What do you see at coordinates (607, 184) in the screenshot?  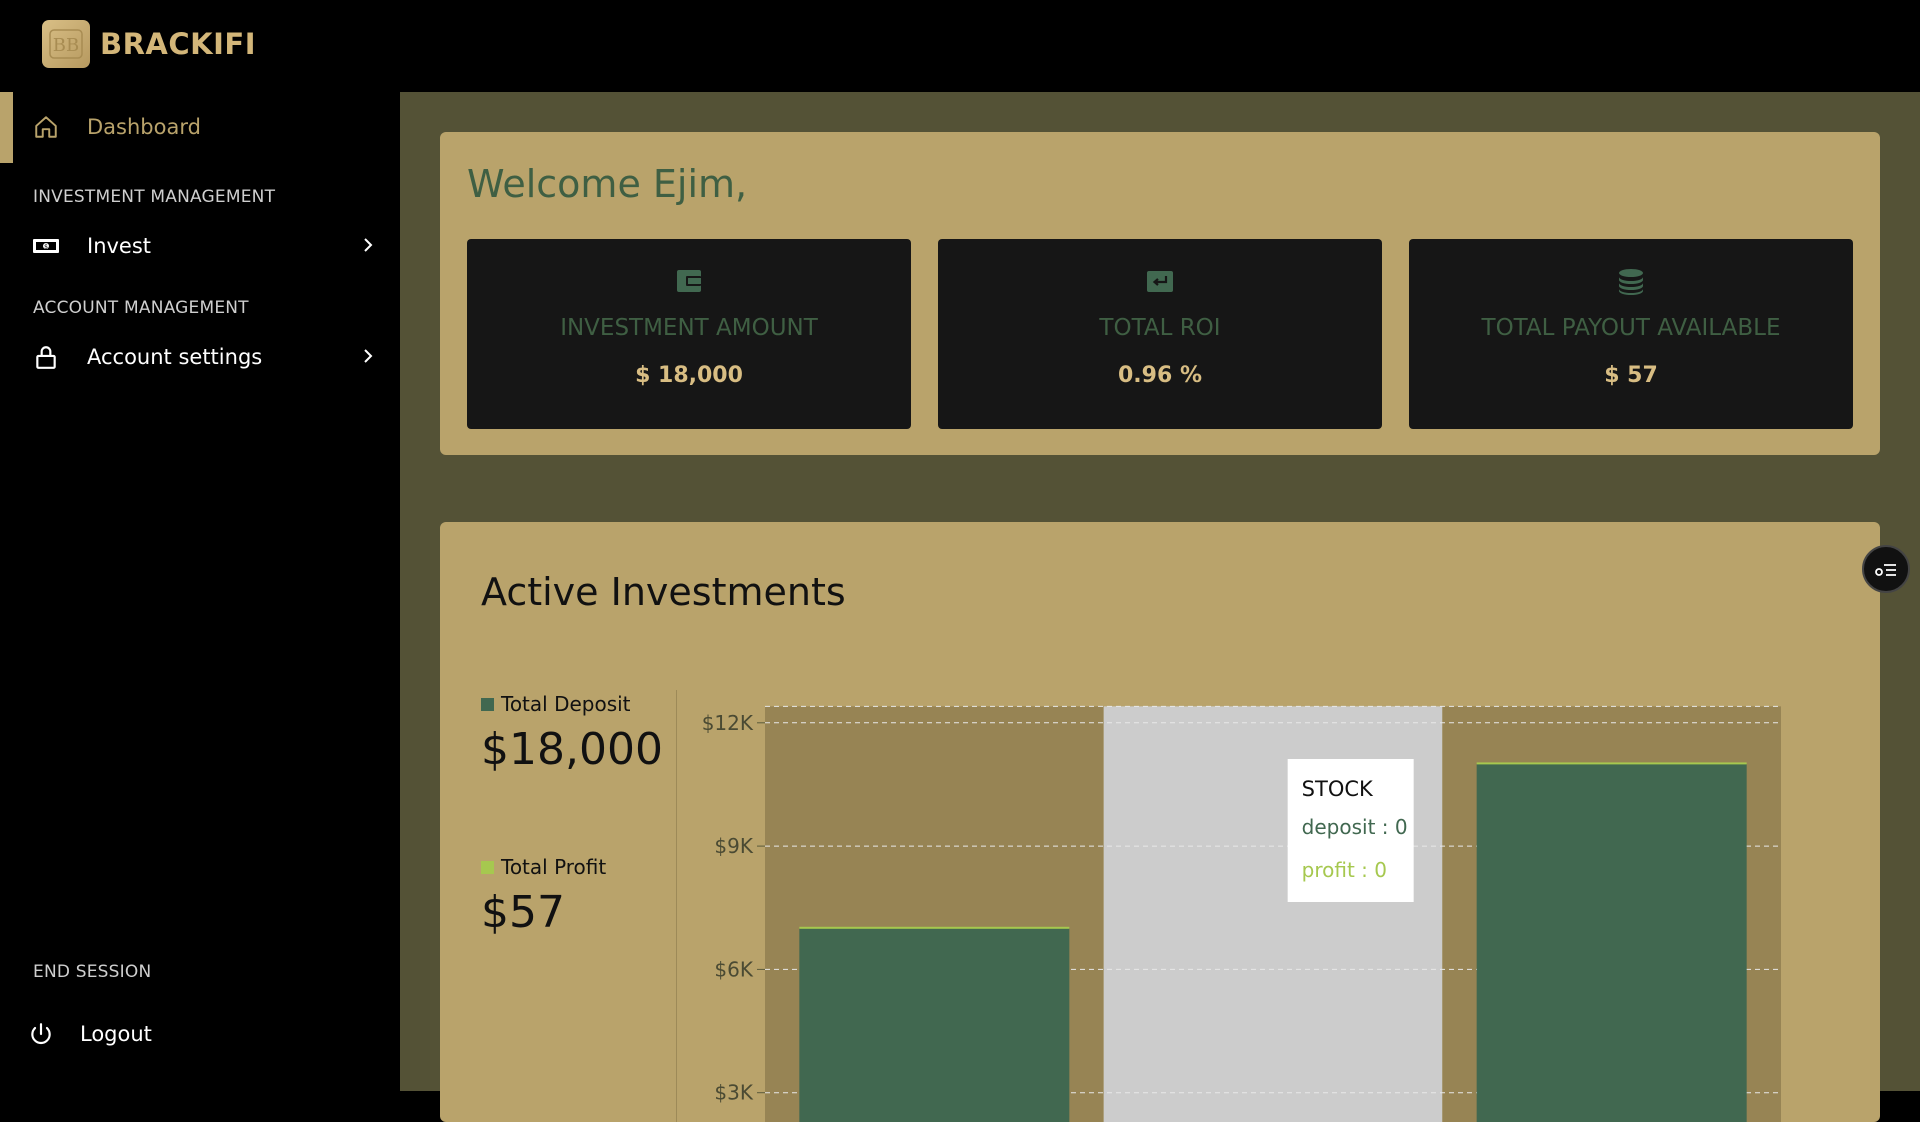 I see `welcome-title: Welcome Ejim,` at bounding box center [607, 184].